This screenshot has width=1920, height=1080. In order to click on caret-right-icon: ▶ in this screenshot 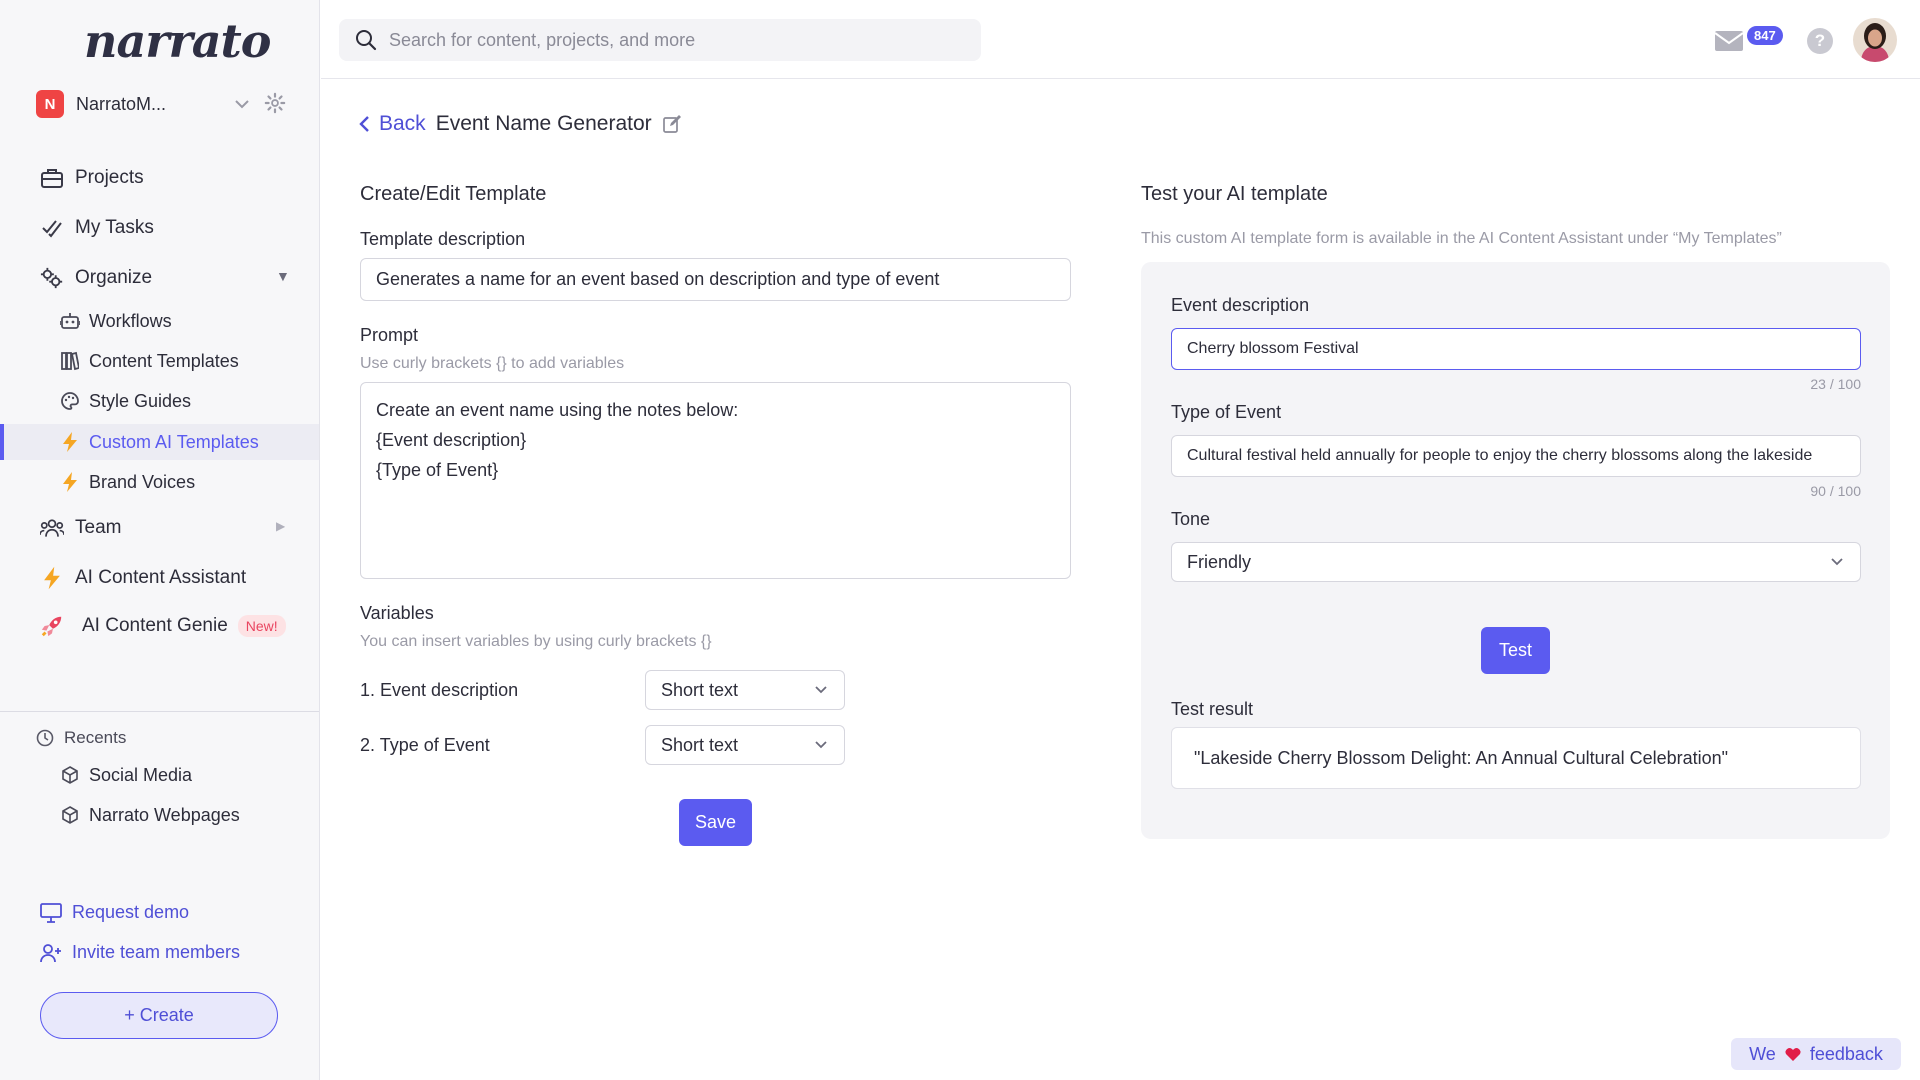, I will do `click(280, 526)`.